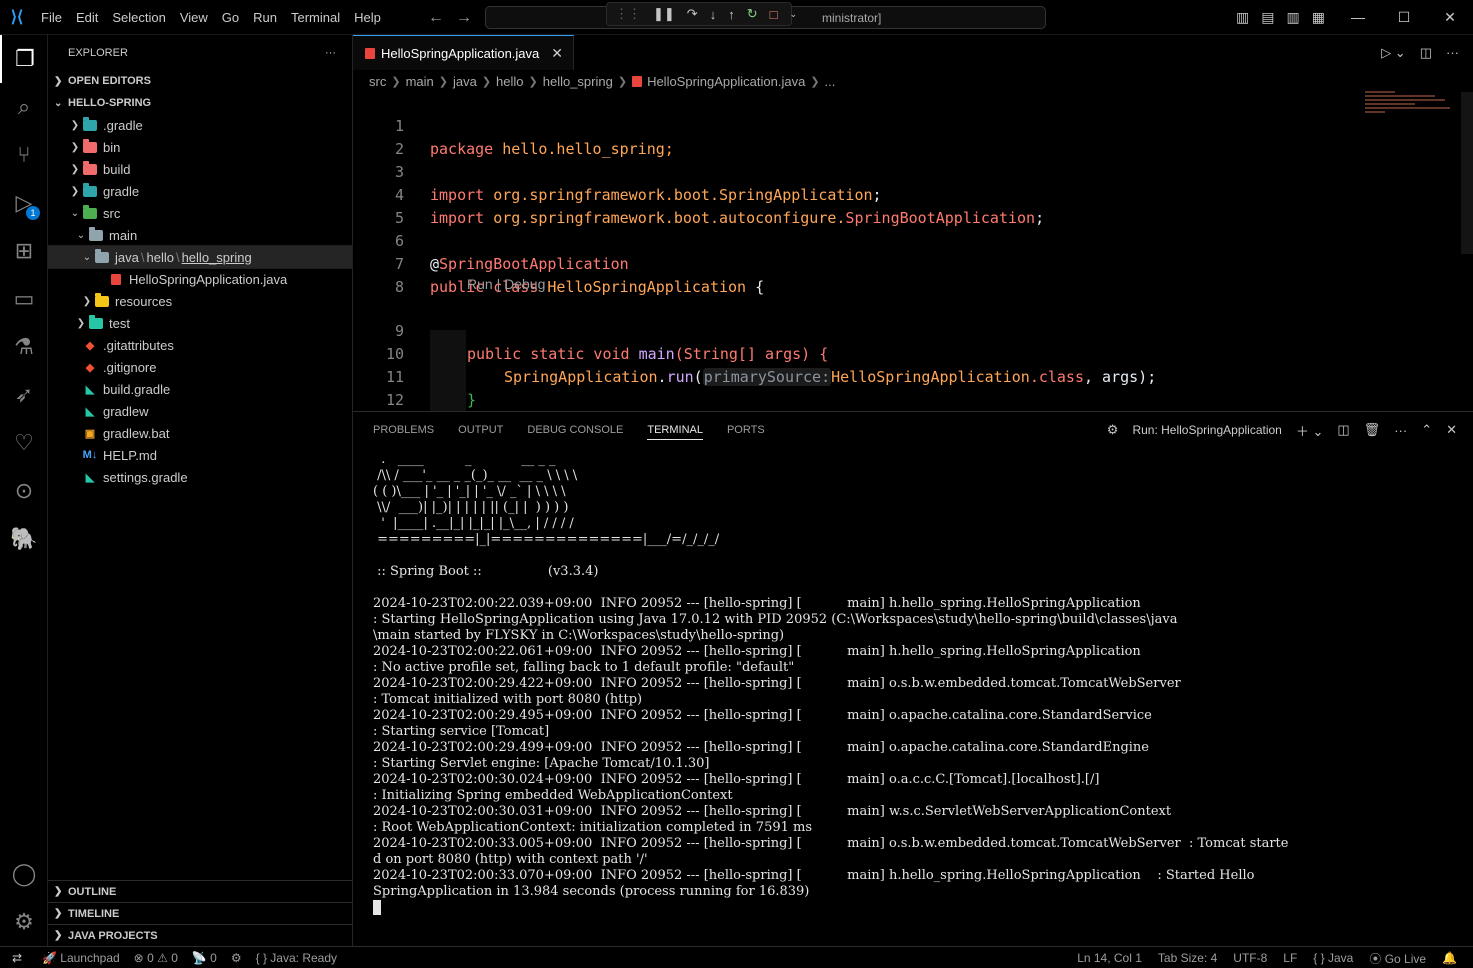 Image resolution: width=1473 pixels, height=968 pixels. I want to click on run-debug-icon: ▷ 1, so click(24, 203).